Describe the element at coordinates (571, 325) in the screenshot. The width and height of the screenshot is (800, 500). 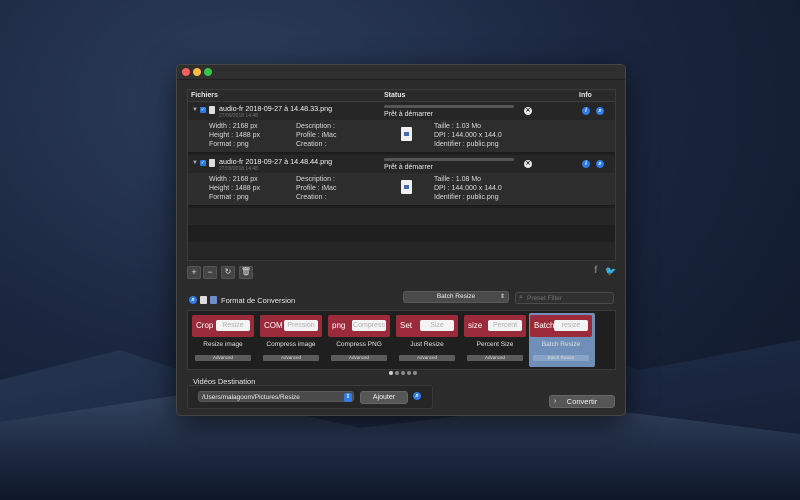
I see `preset-field: resize` at that location.